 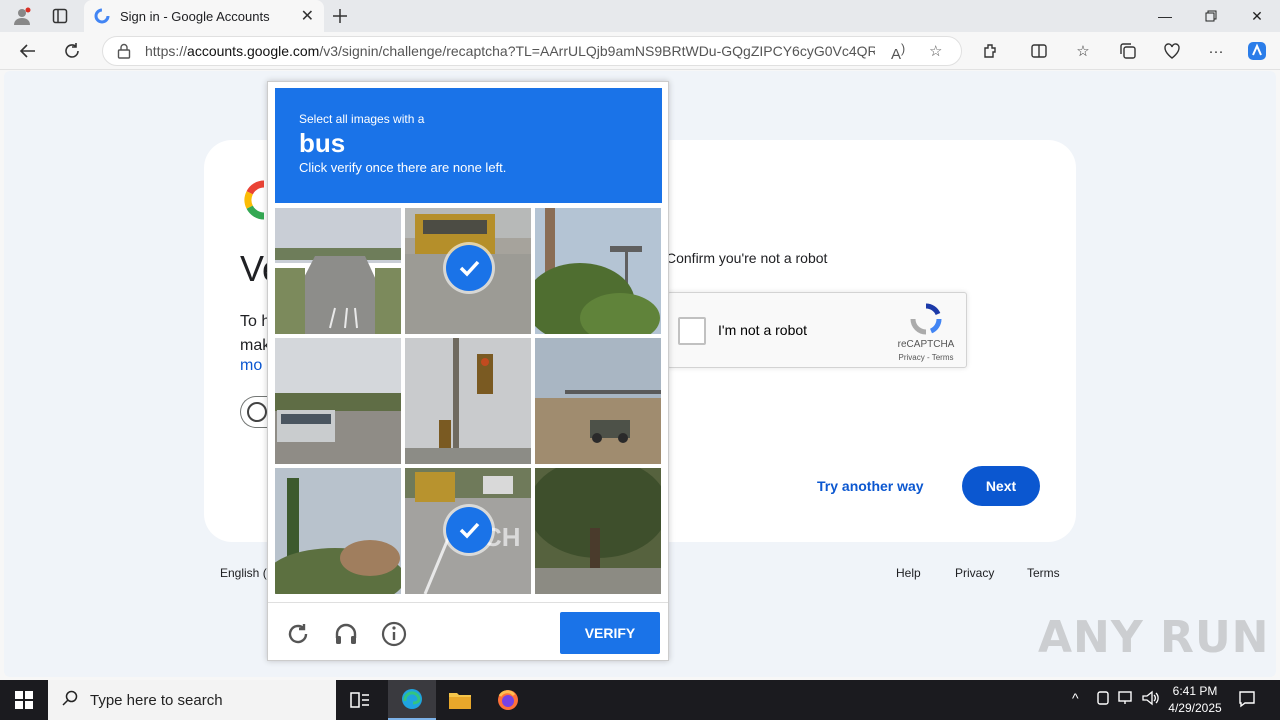 I want to click on settings-more-icon: ···, so click(x=1216, y=51).